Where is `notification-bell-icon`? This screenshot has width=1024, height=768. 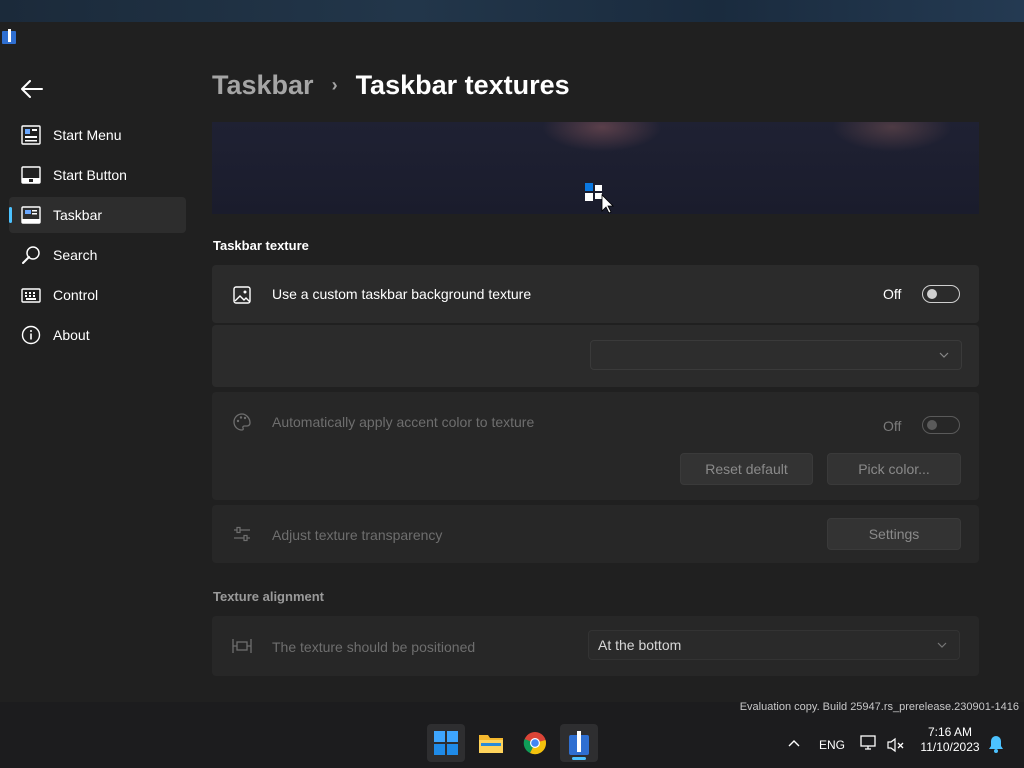
notification-bell-icon is located at coordinates (996, 744).